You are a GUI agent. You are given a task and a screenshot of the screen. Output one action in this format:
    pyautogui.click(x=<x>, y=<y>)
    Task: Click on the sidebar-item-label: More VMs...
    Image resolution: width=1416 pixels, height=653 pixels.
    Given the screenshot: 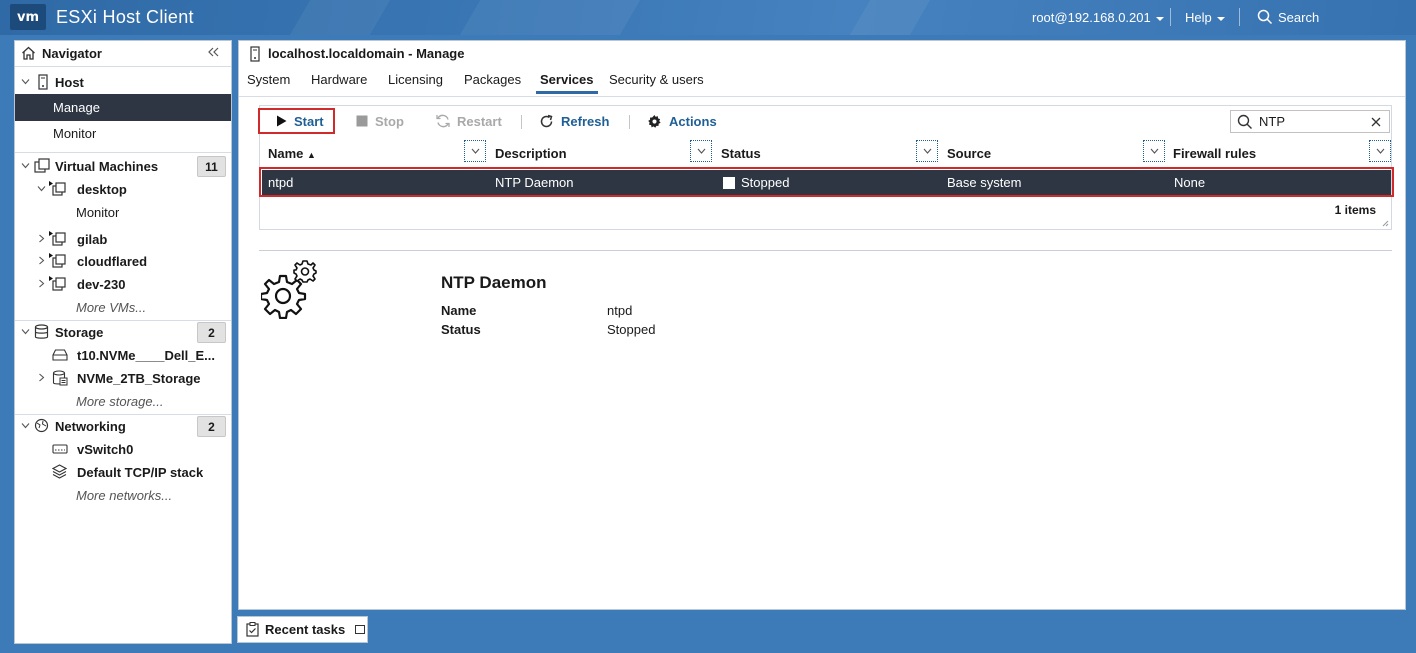 What is the action you would take?
    pyautogui.click(x=111, y=307)
    